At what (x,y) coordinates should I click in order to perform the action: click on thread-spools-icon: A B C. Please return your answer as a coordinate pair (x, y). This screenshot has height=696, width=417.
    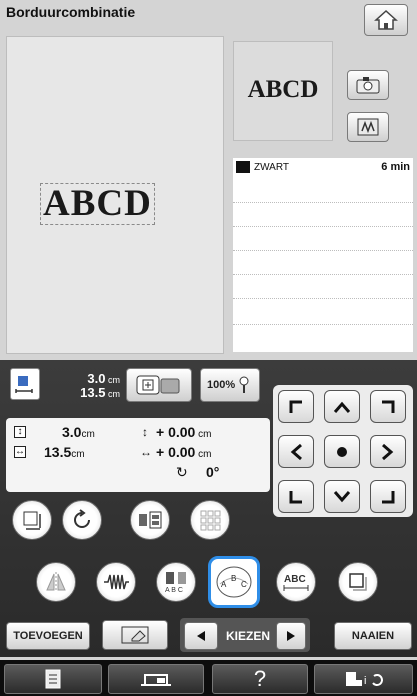
    Looking at the image, I should click on (175, 583).